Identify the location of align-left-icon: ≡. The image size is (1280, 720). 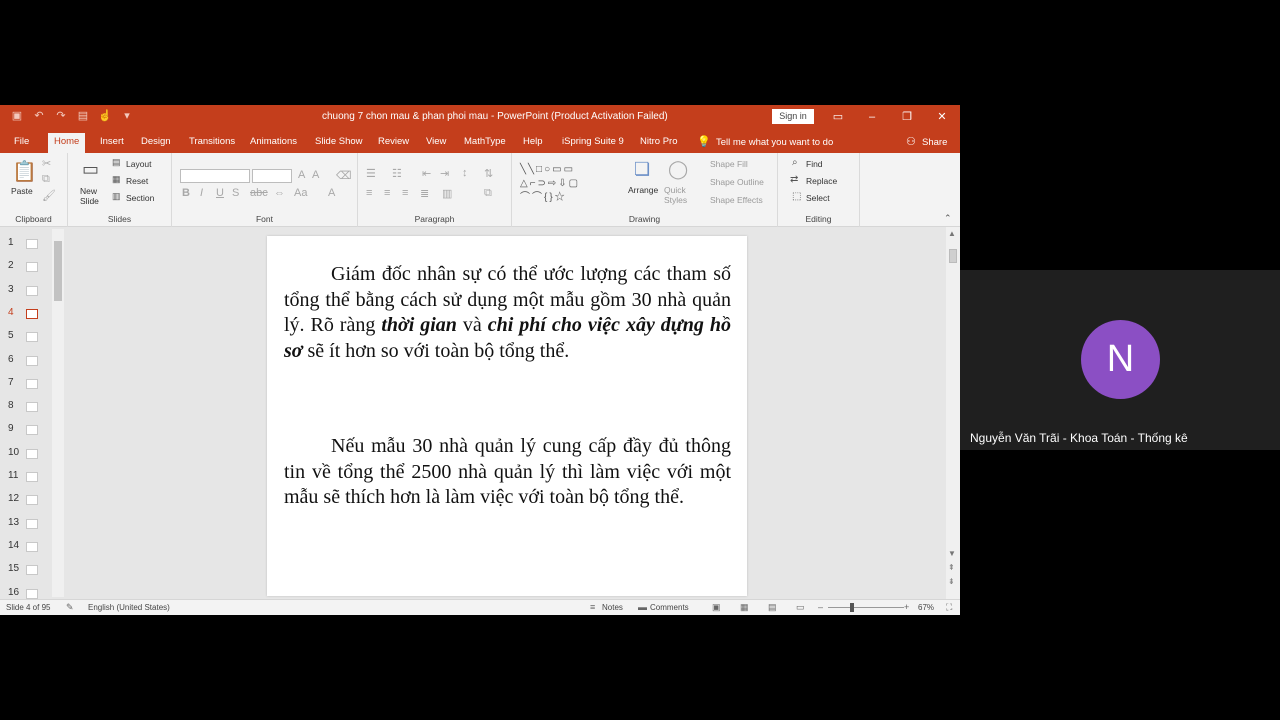
(369, 193).